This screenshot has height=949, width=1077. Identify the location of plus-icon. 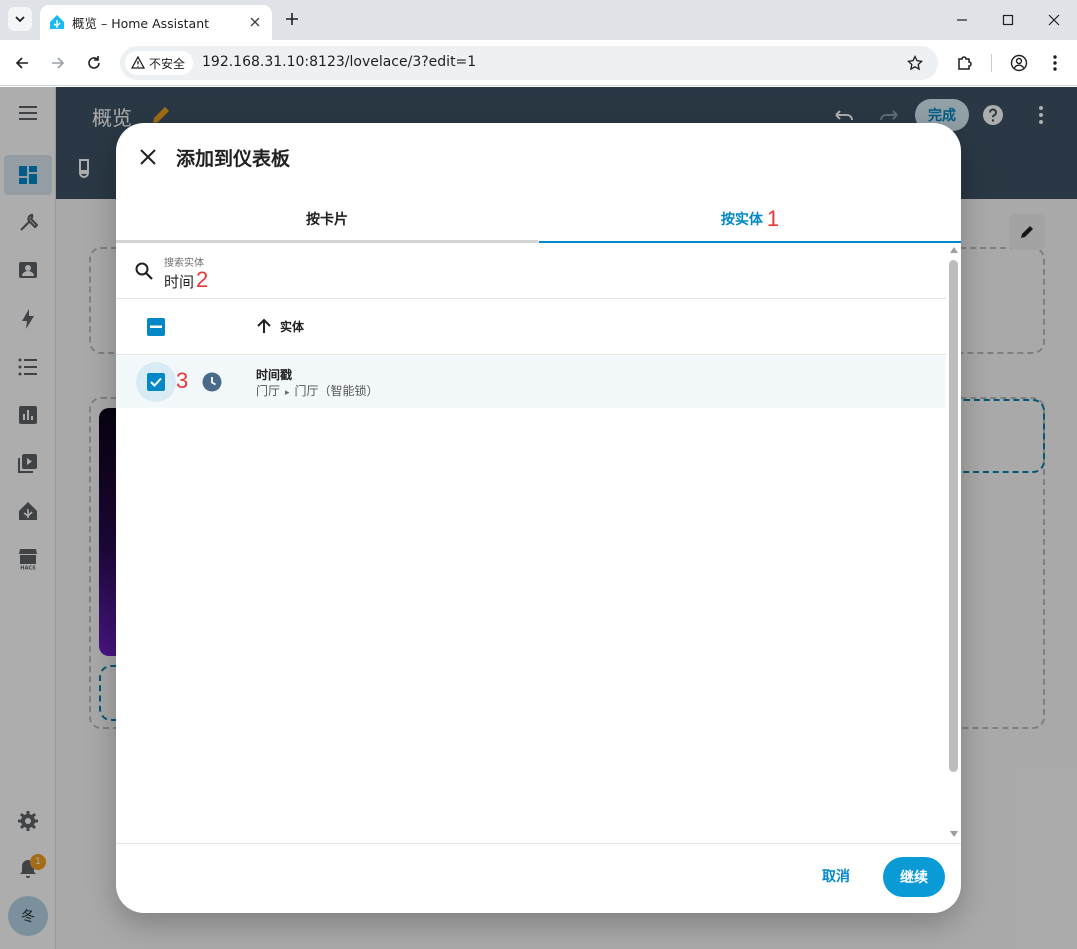
(292, 19).